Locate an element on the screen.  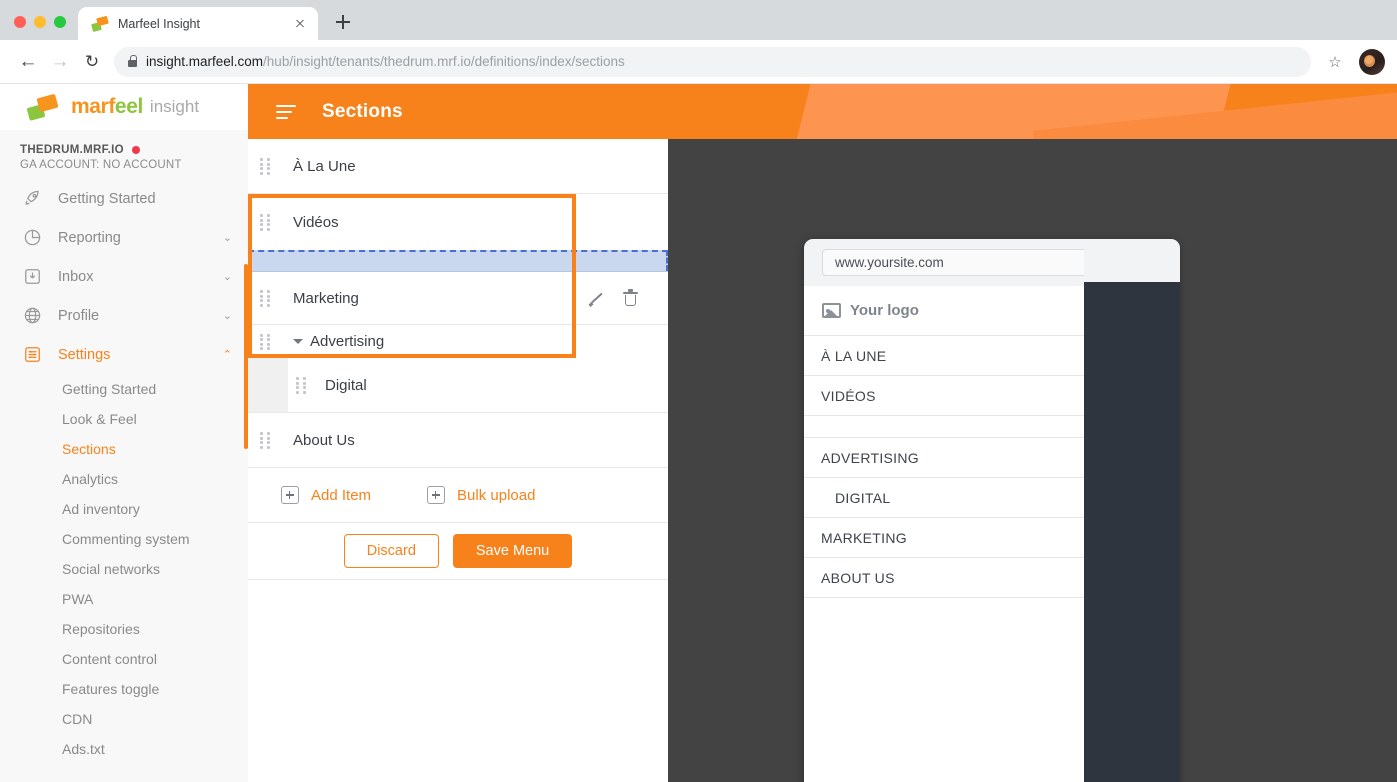
globe-icon is located at coordinates (32, 316).